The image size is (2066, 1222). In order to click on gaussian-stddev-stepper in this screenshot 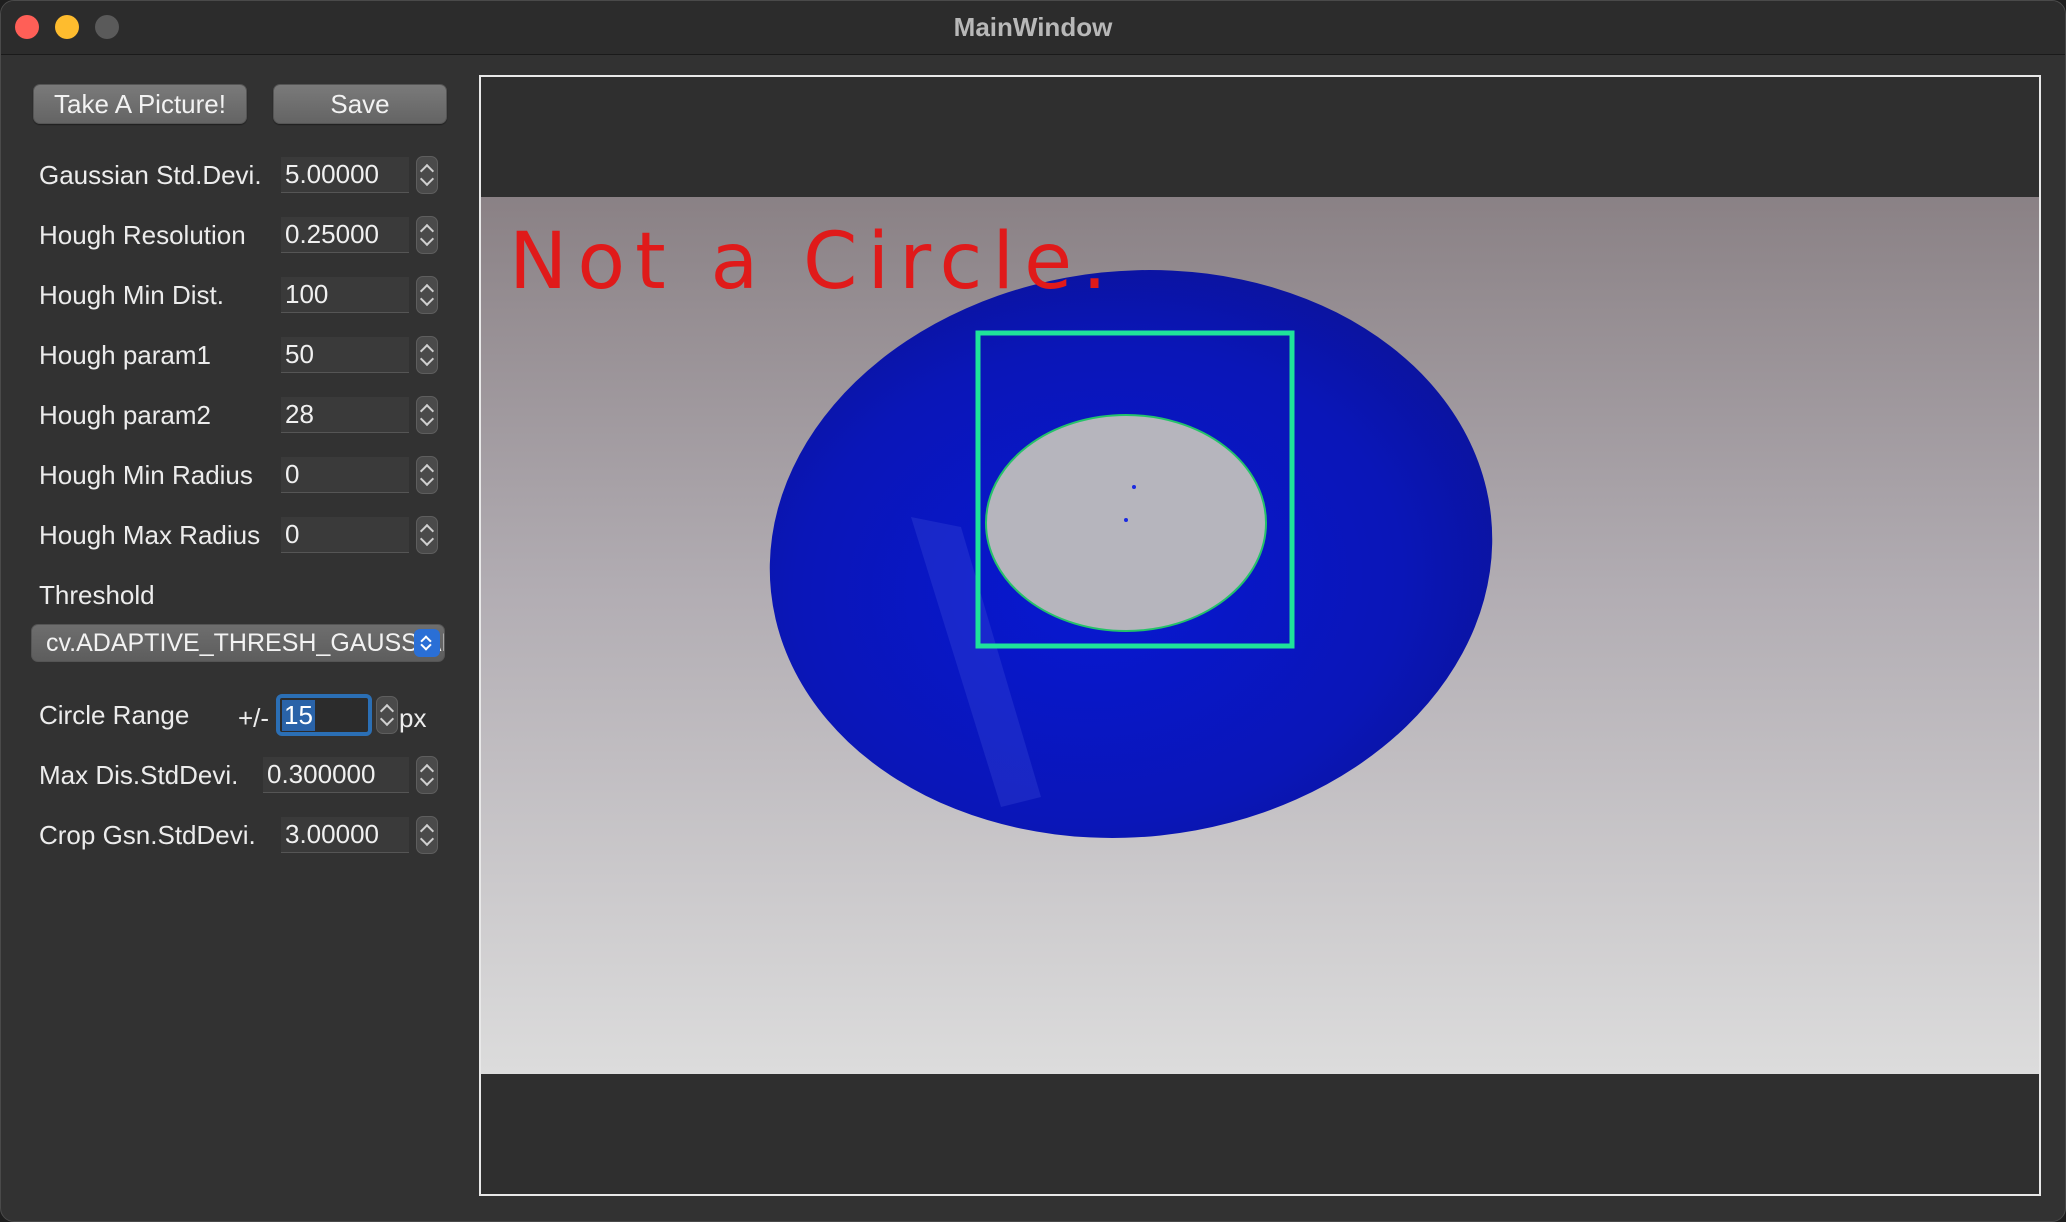, I will do `click(427, 175)`.